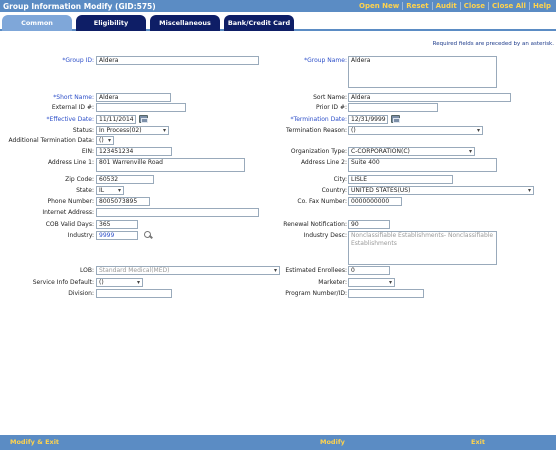 This screenshot has width=556, height=450. I want to click on zip-code-label: Zip Code:, so click(79, 179).